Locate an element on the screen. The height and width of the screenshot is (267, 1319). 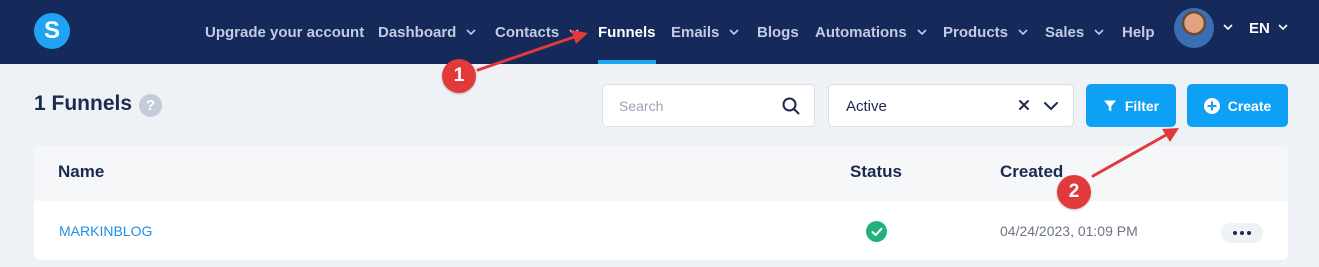
nav-dashboard: Dashboard is located at coordinates (427, 32).